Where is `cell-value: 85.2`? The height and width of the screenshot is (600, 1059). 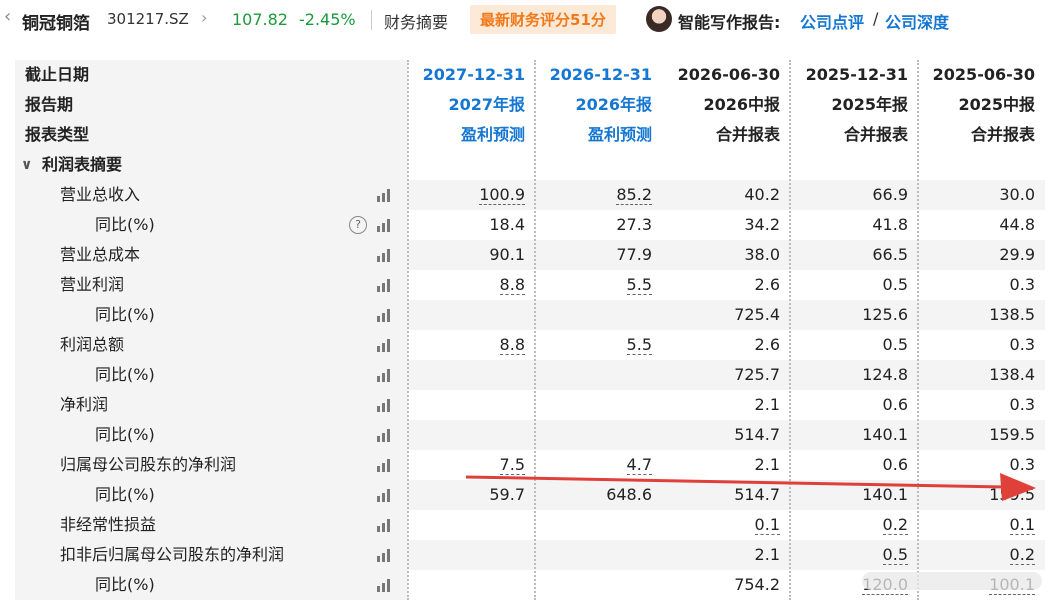
cell-value: 85.2 is located at coordinates (634, 195).